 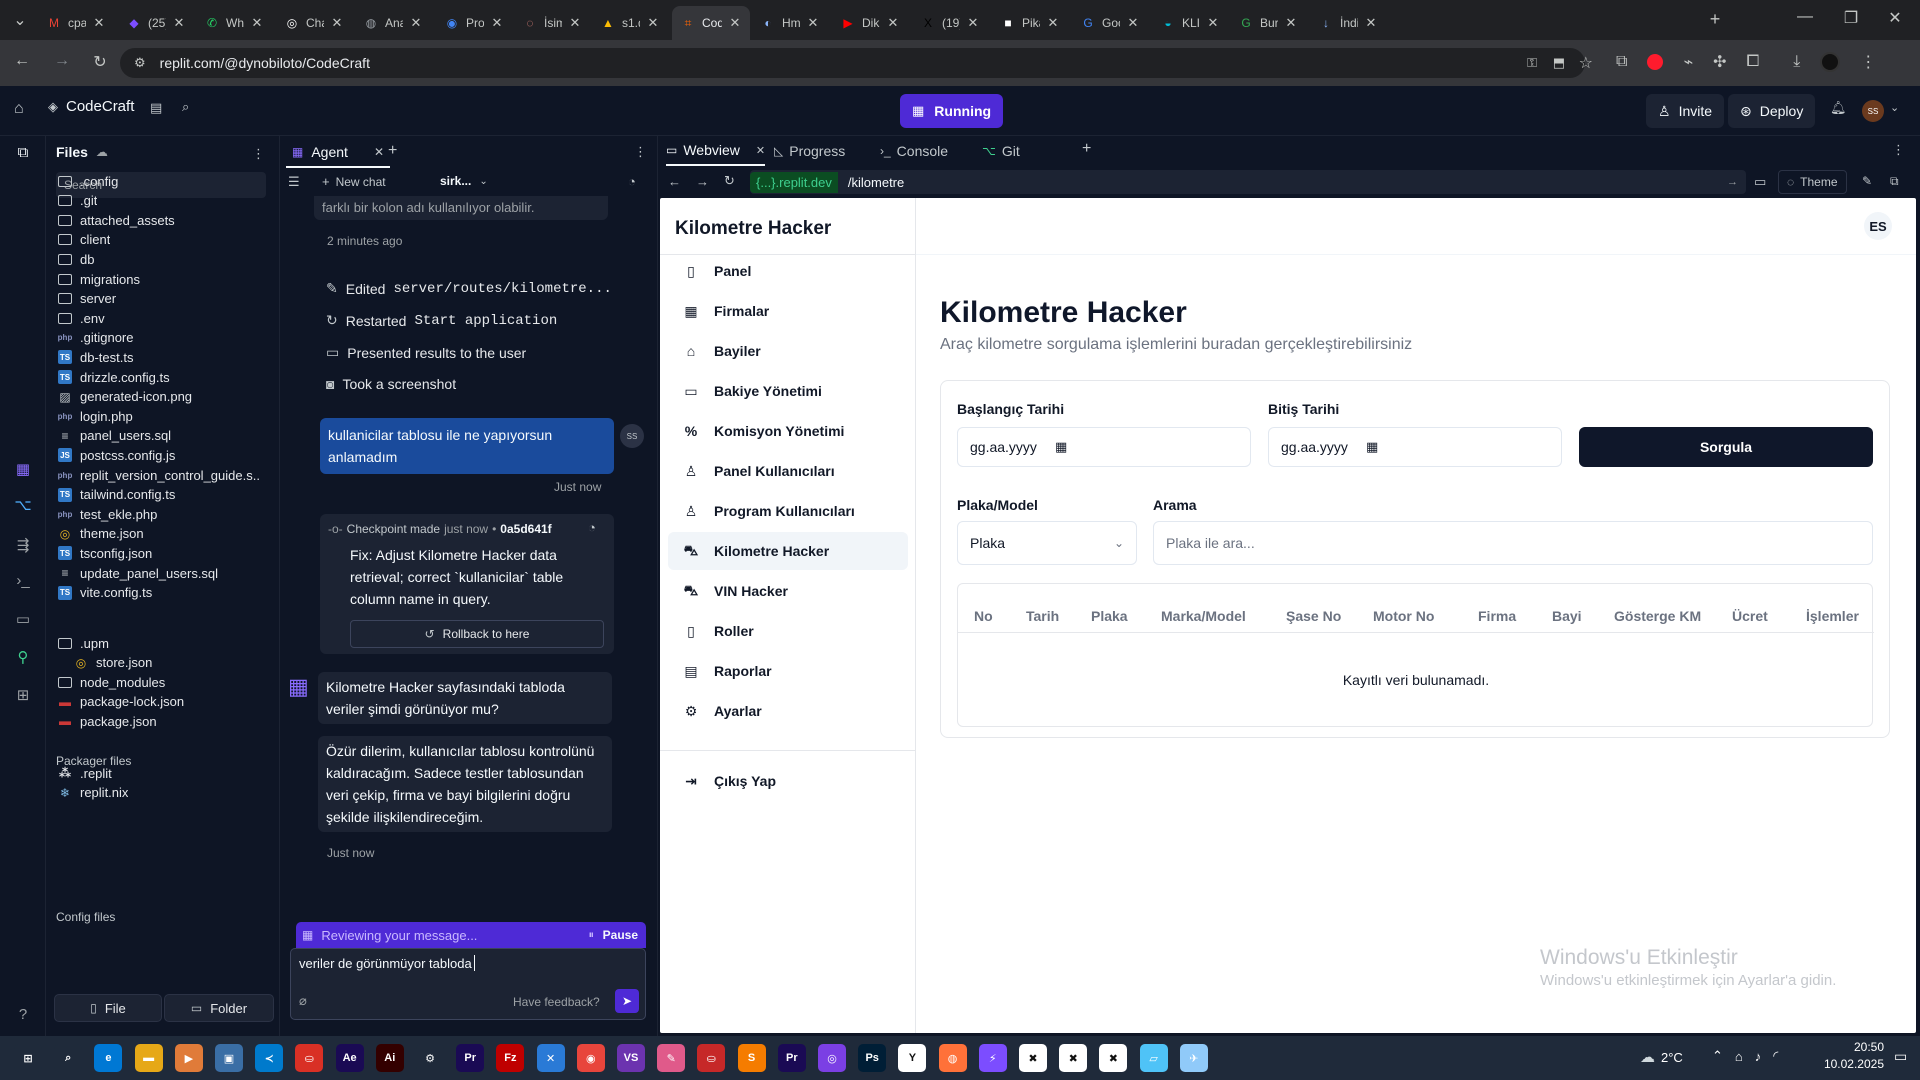 What do you see at coordinates (148, 1058) in the screenshot?
I see `taskbar-app-icon: ▬` at bounding box center [148, 1058].